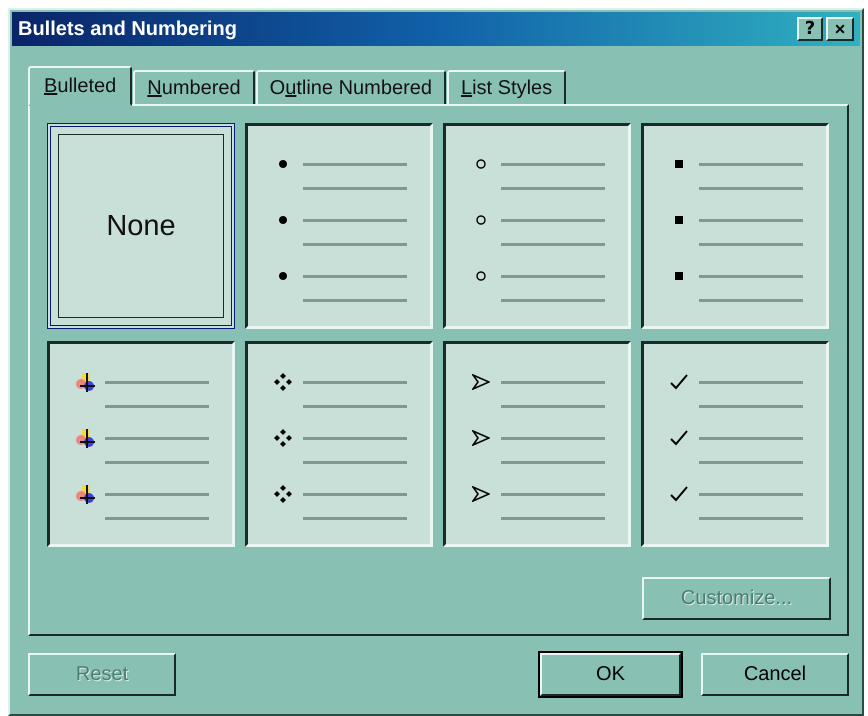  What do you see at coordinates (127, 29) in the screenshot?
I see `window-title: Bullets and Numbering` at bounding box center [127, 29].